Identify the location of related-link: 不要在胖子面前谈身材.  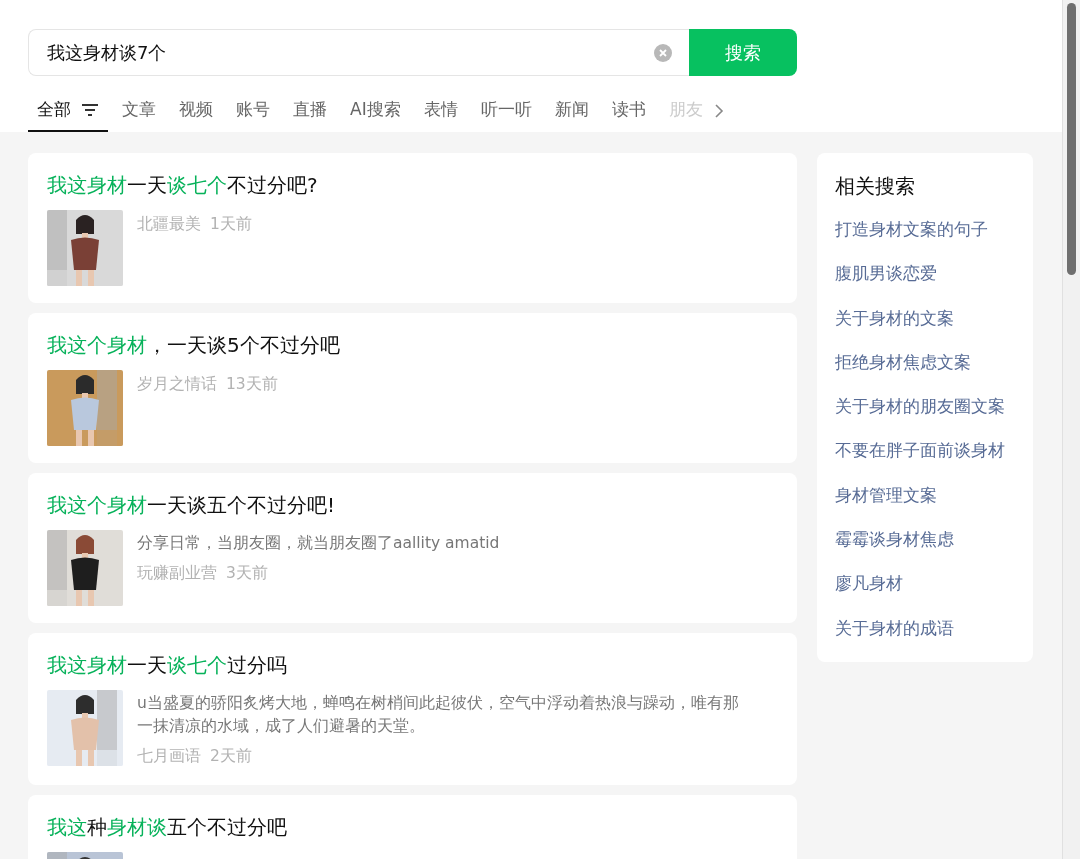
(926, 450).